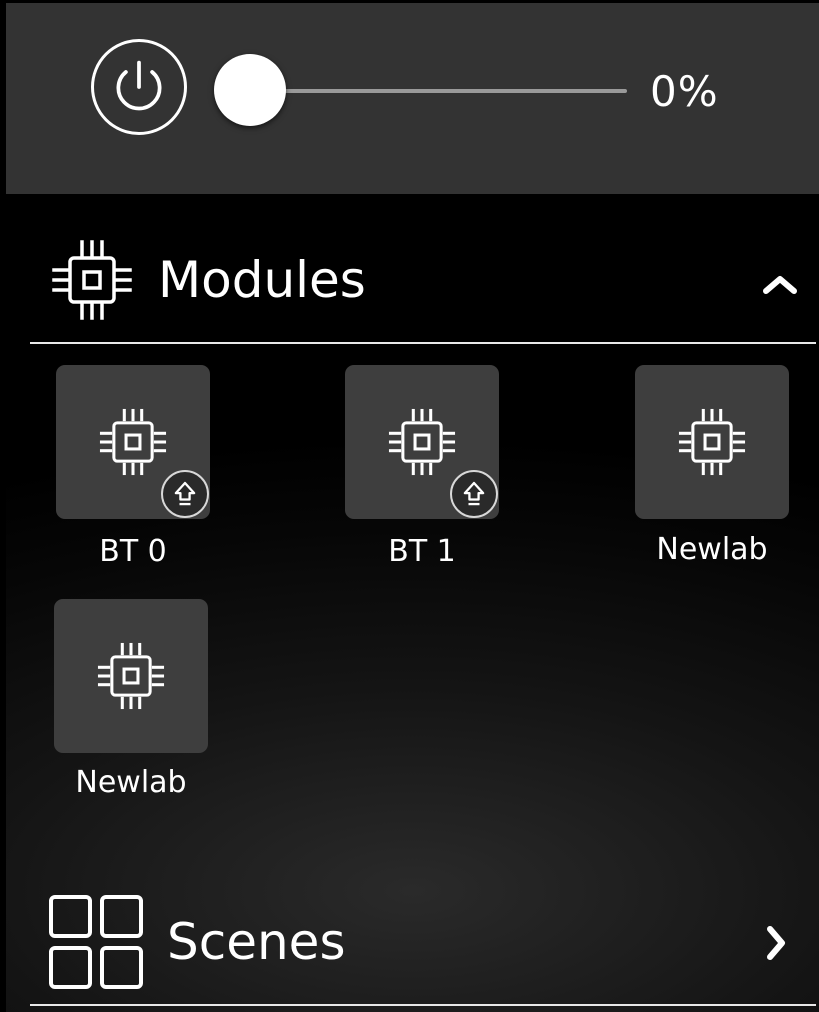 The width and height of the screenshot is (819, 1012). Describe the element at coordinates (133, 551) in the screenshot. I see `module-label: BT 0` at that location.